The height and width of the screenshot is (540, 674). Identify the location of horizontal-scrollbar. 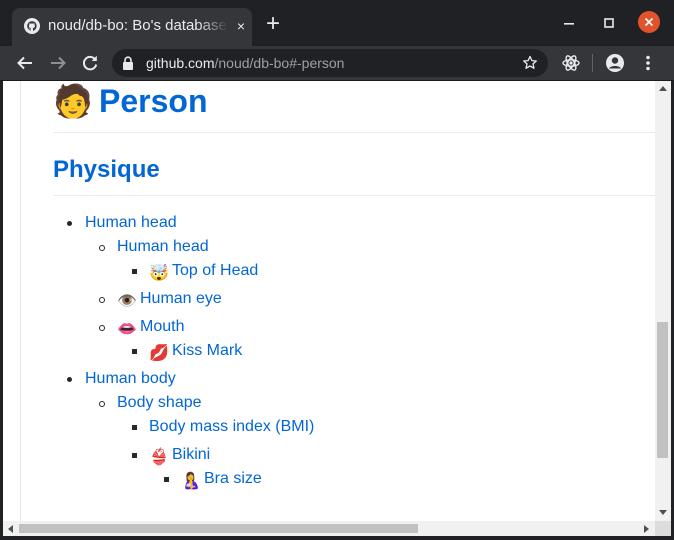
(329, 528).